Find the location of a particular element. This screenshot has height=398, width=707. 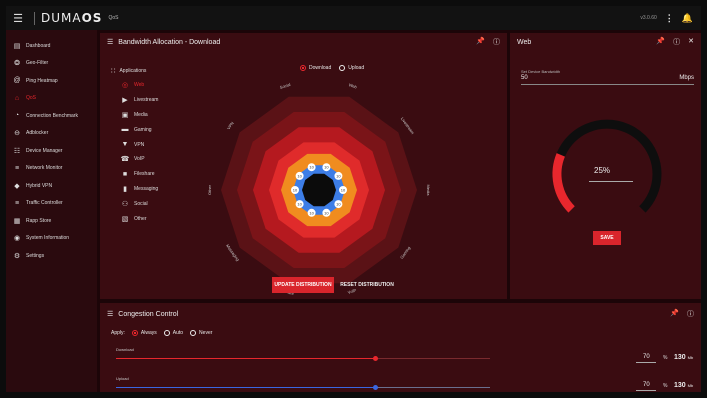

settings-icon: ⚙ is located at coordinates (17, 256).